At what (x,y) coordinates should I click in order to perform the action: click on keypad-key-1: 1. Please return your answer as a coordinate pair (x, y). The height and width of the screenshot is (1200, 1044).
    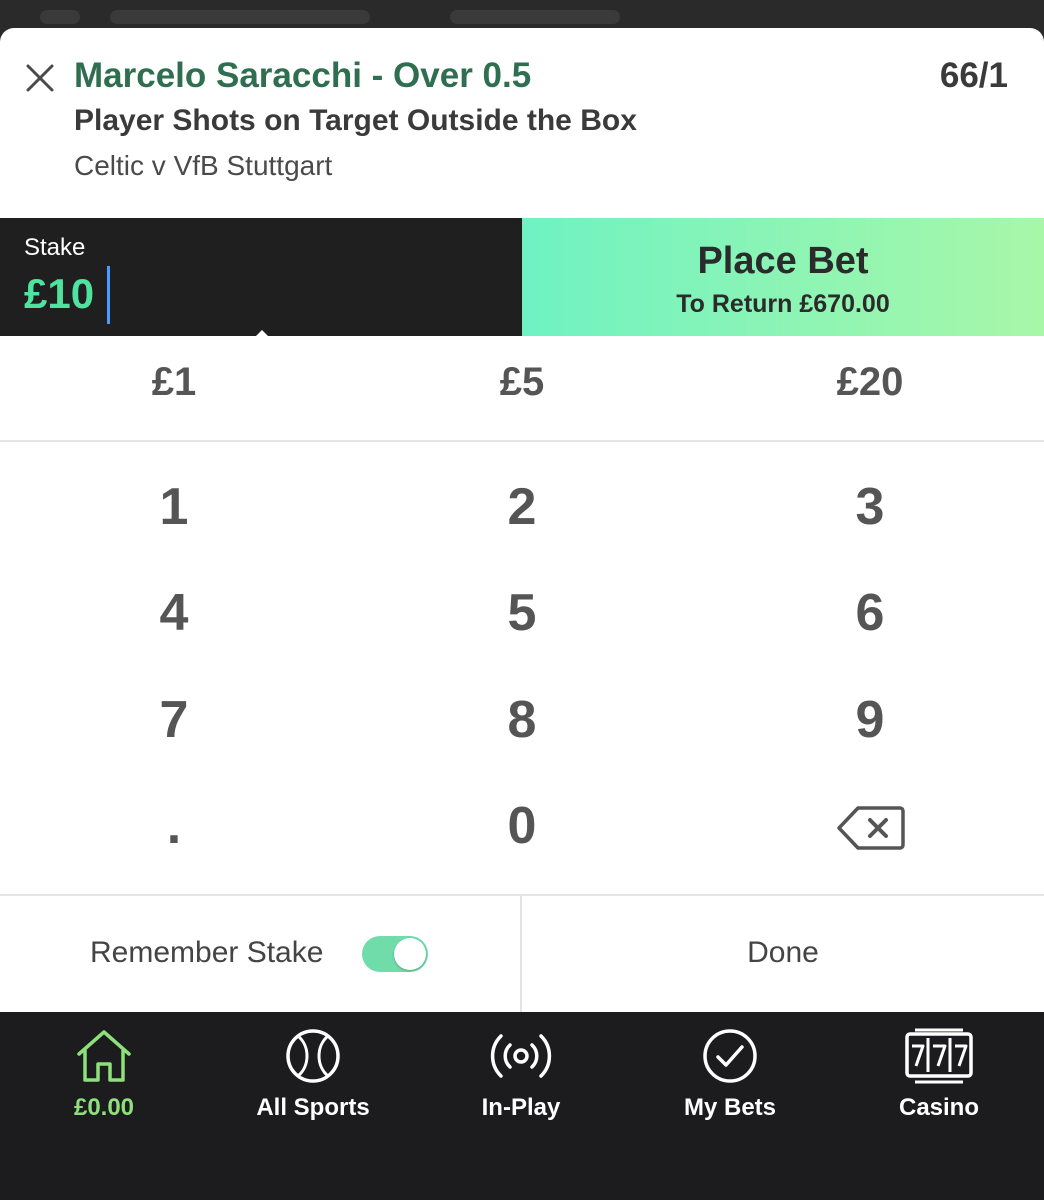
    Looking at the image, I should click on (174, 507).